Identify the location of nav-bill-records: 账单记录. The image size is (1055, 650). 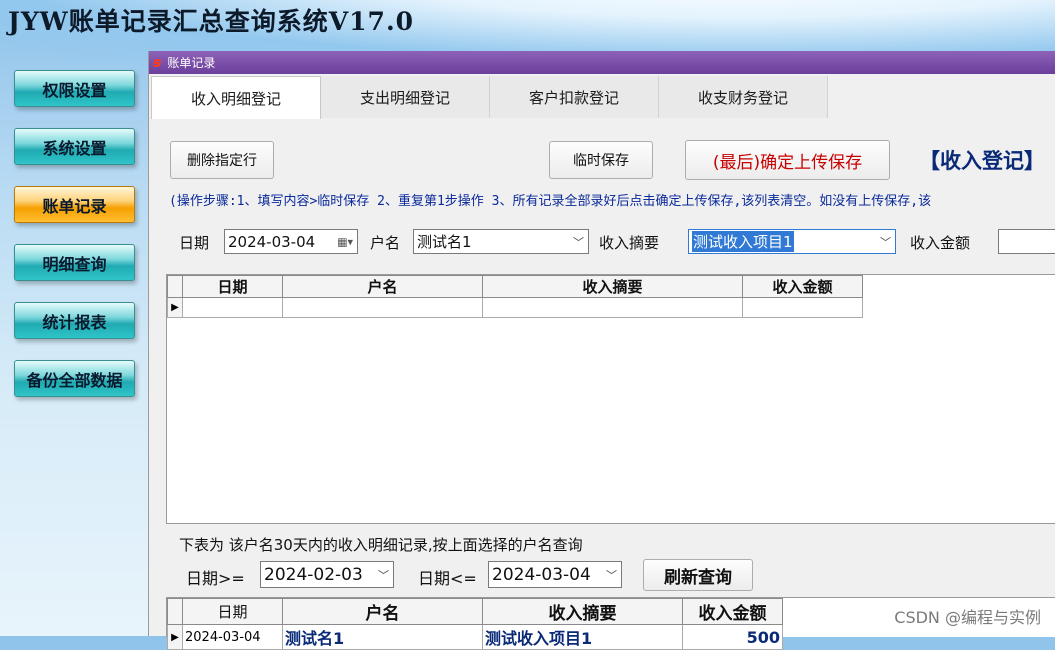
(74, 204).